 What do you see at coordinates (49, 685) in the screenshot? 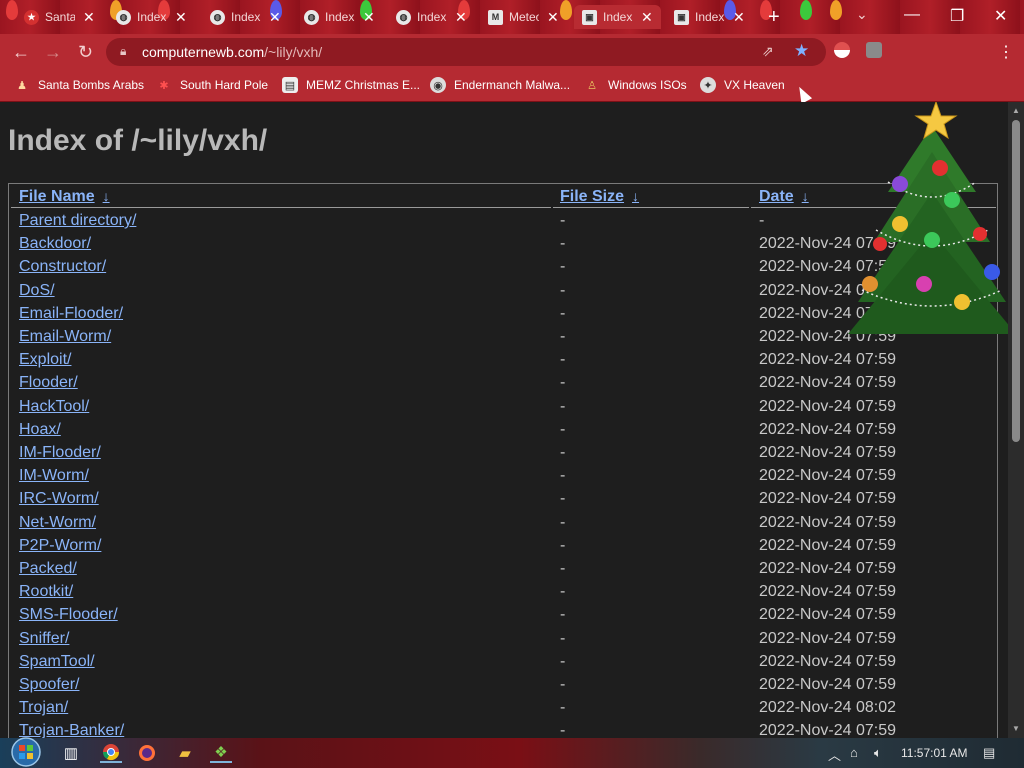
I see `file-link: Spoofer/` at bounding box center [49, 685].